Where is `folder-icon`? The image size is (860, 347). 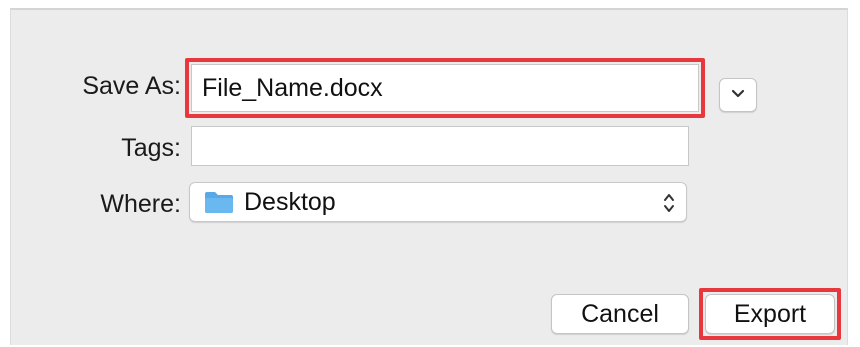 folder-icon is located at coordinates (219, 202).